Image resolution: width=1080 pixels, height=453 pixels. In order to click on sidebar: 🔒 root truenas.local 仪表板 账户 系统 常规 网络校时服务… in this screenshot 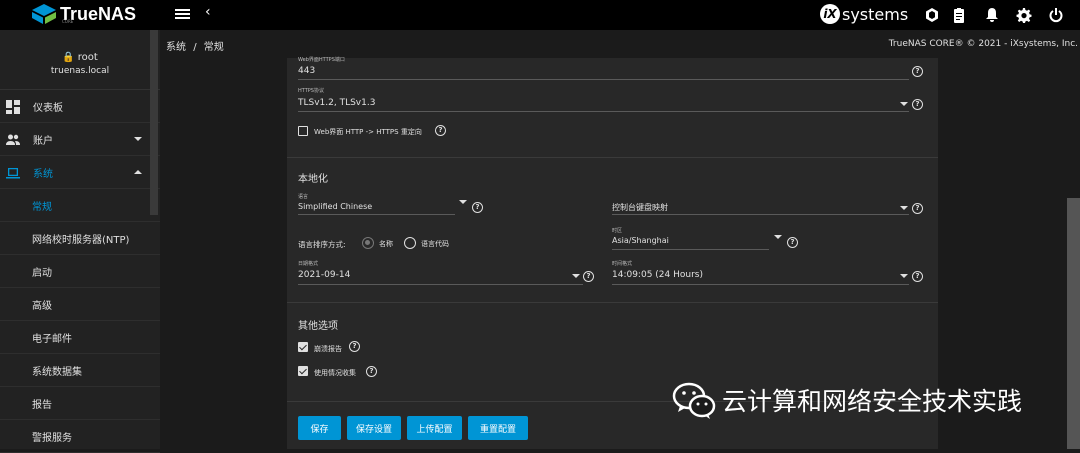, I will do `click(80, 241)`.